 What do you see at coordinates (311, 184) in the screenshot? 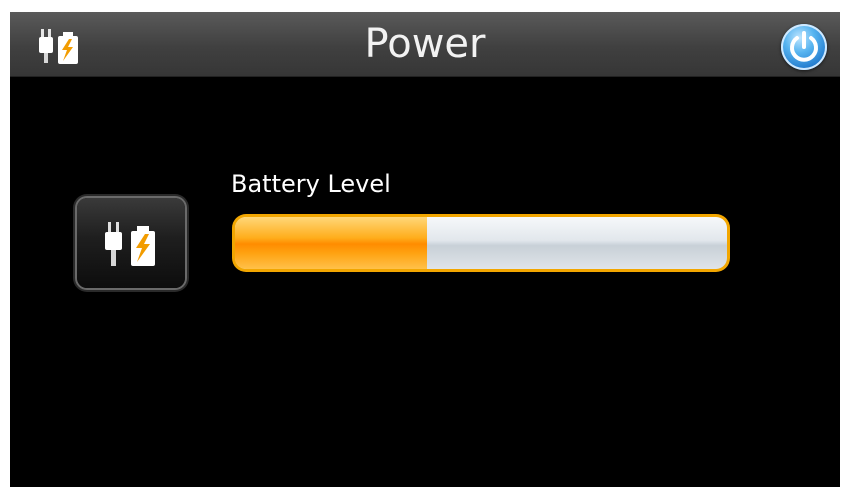
I see `battery-level-label: Battery Level` at bounding box center [311, 184].